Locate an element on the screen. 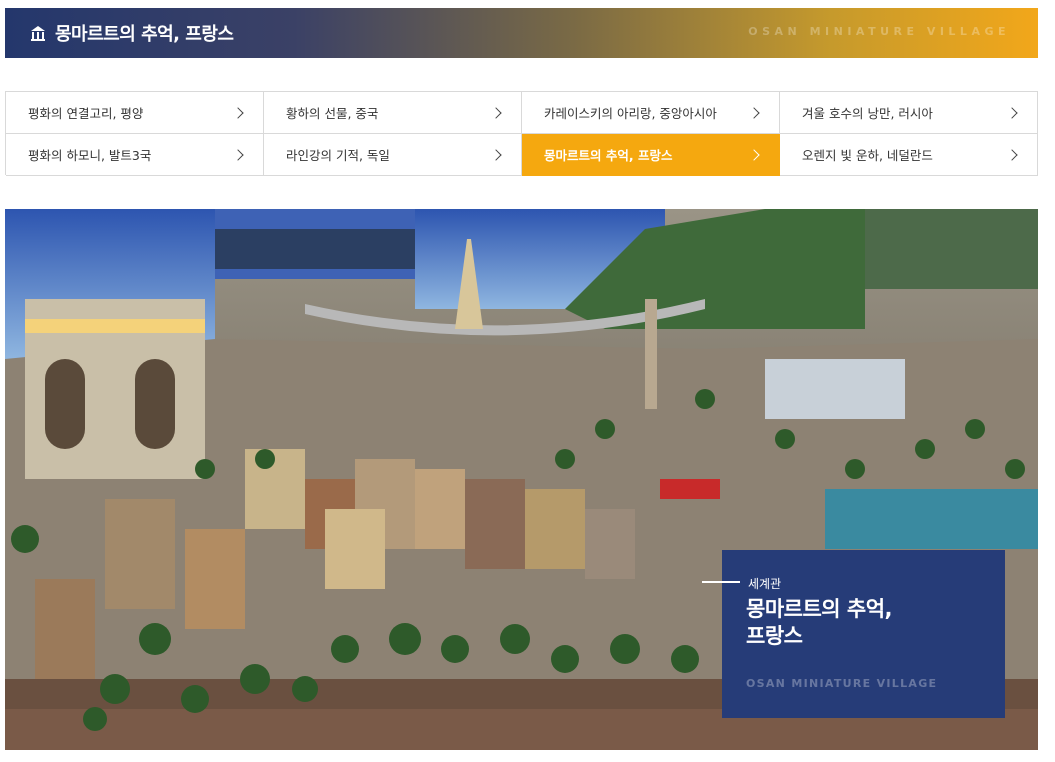 The height and width of the screenshot is (762, 1055). tab-netherlands: 오렌지 빛 운하, 네덜란드 is located at coordinates (909, 155).